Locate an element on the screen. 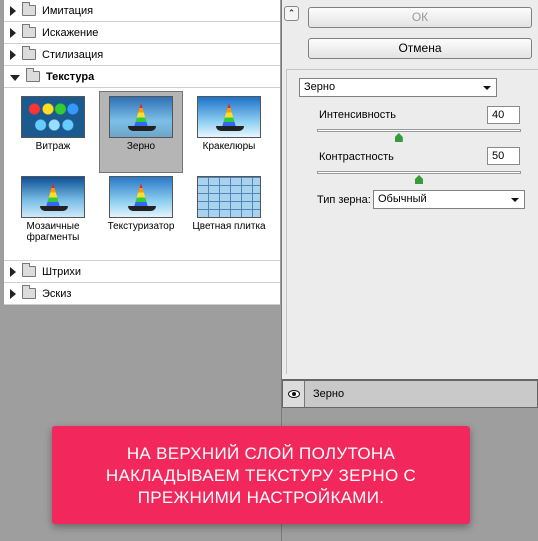  category-distortion: Искажение is located at coordinates (142, 33).